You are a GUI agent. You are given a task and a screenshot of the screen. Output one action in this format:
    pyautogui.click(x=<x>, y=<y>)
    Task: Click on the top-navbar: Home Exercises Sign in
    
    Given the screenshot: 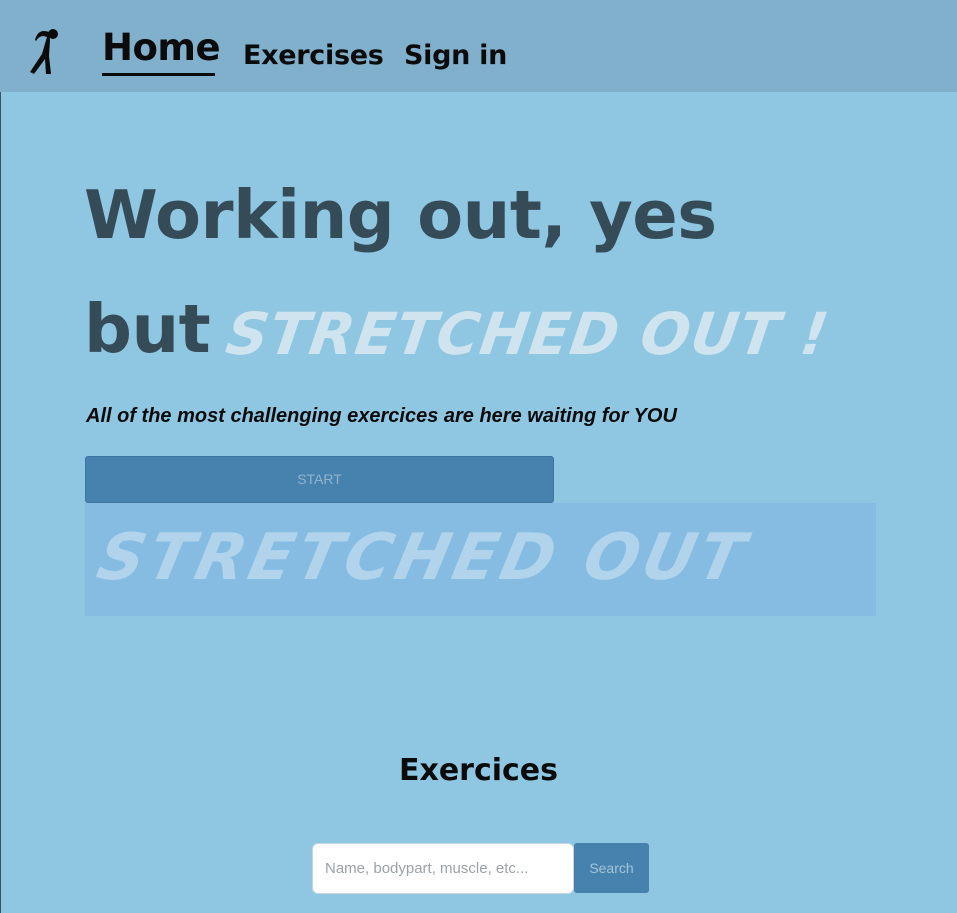 What is the action you would take?
    pyautogui.click(x=478, y=46)
    